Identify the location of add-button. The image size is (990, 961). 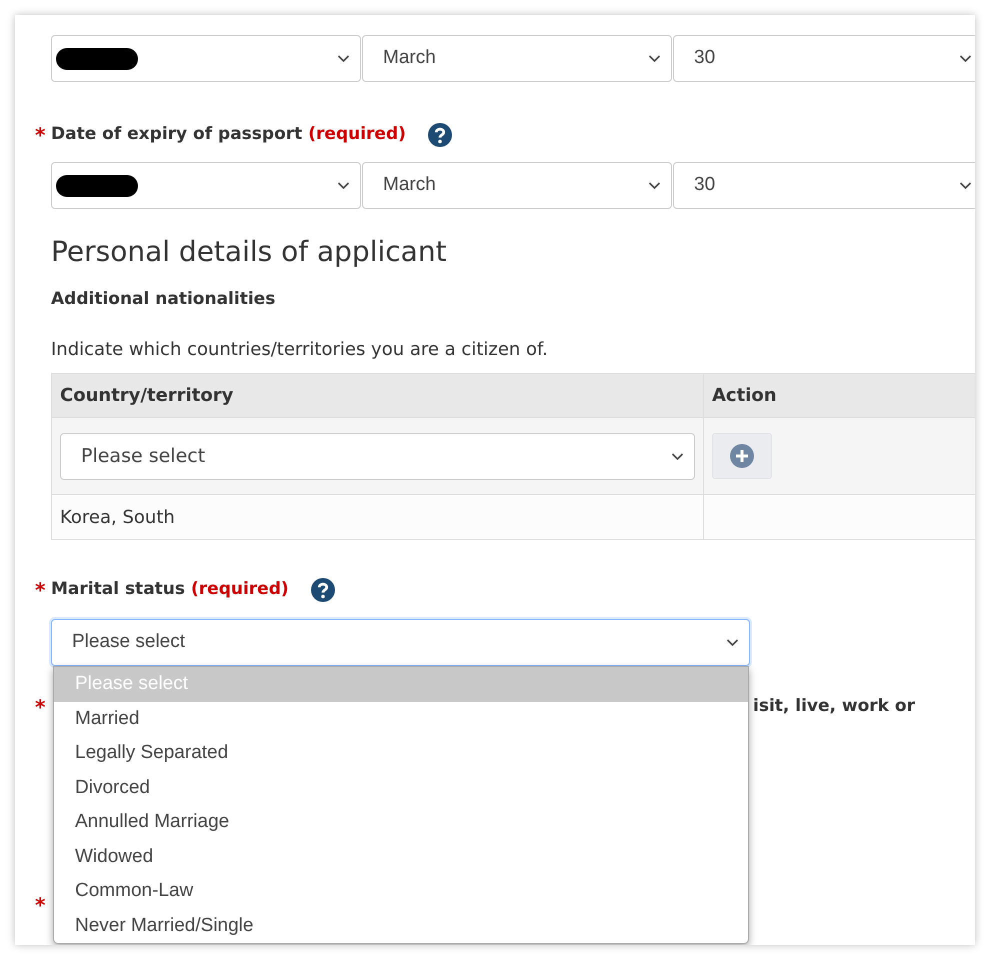
(742, 456).